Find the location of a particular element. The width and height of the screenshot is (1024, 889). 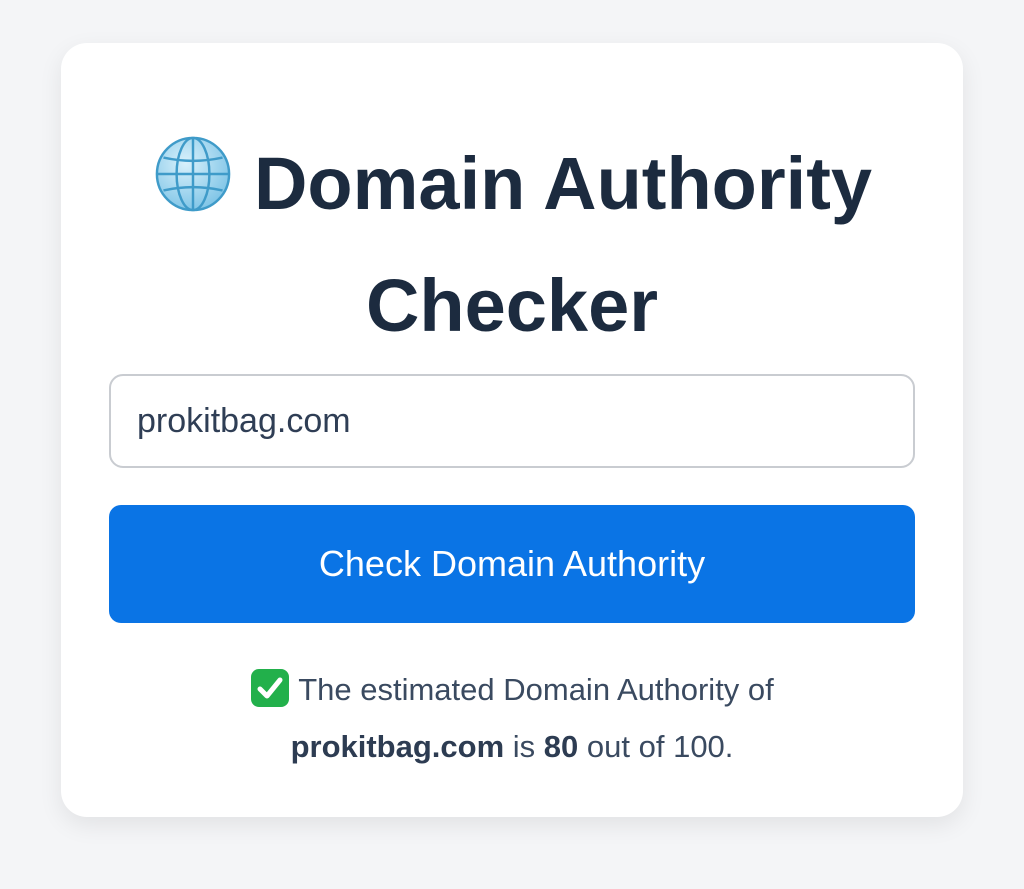

check-domain-authority-button: Check Domain Authority is located at coordinates (512, 564).